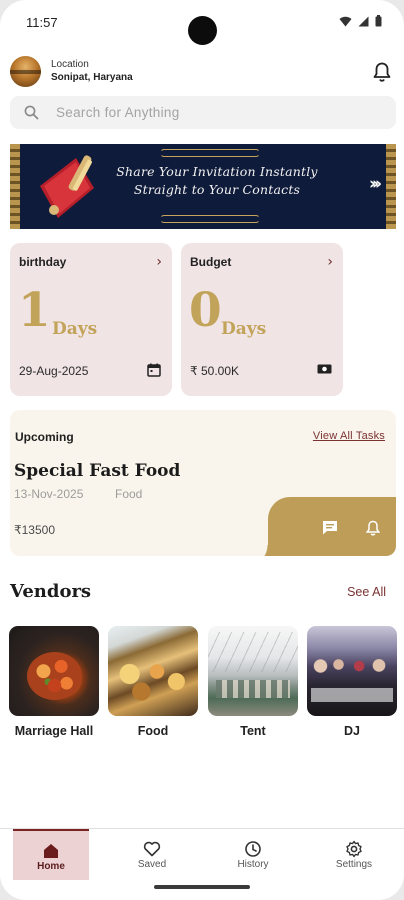  What do you see at coordinates (210, 219) in the screenshot?
I see `banner-ornament-bottom` at bounding box center [210, 219].